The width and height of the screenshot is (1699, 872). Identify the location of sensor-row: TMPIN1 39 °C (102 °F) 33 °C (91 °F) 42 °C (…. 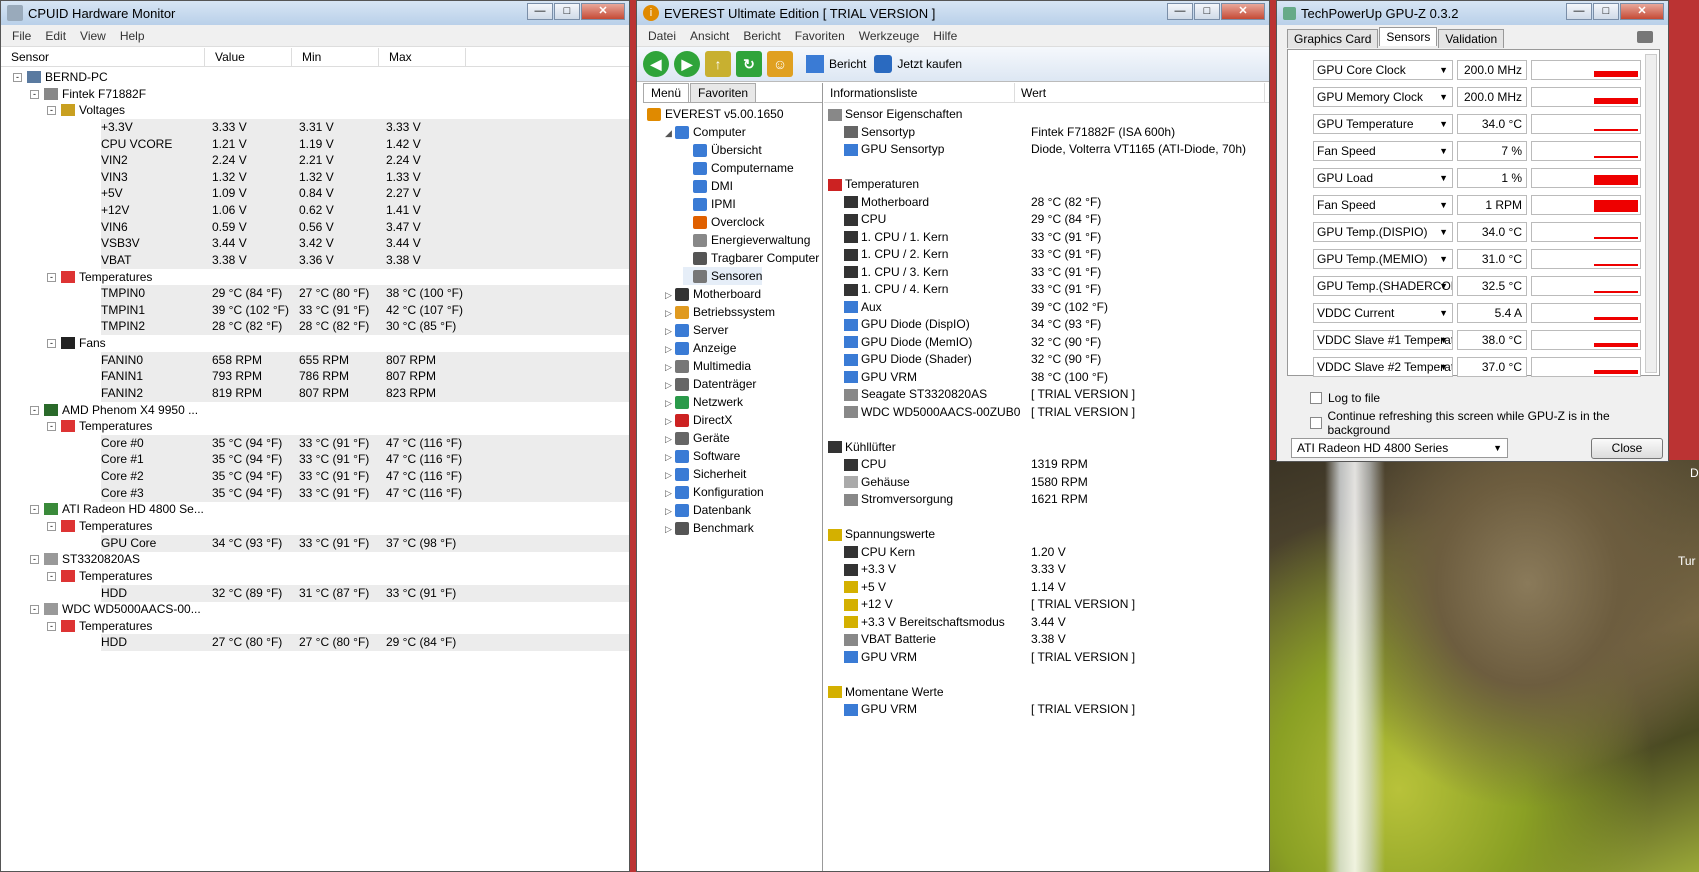
(365, 310).